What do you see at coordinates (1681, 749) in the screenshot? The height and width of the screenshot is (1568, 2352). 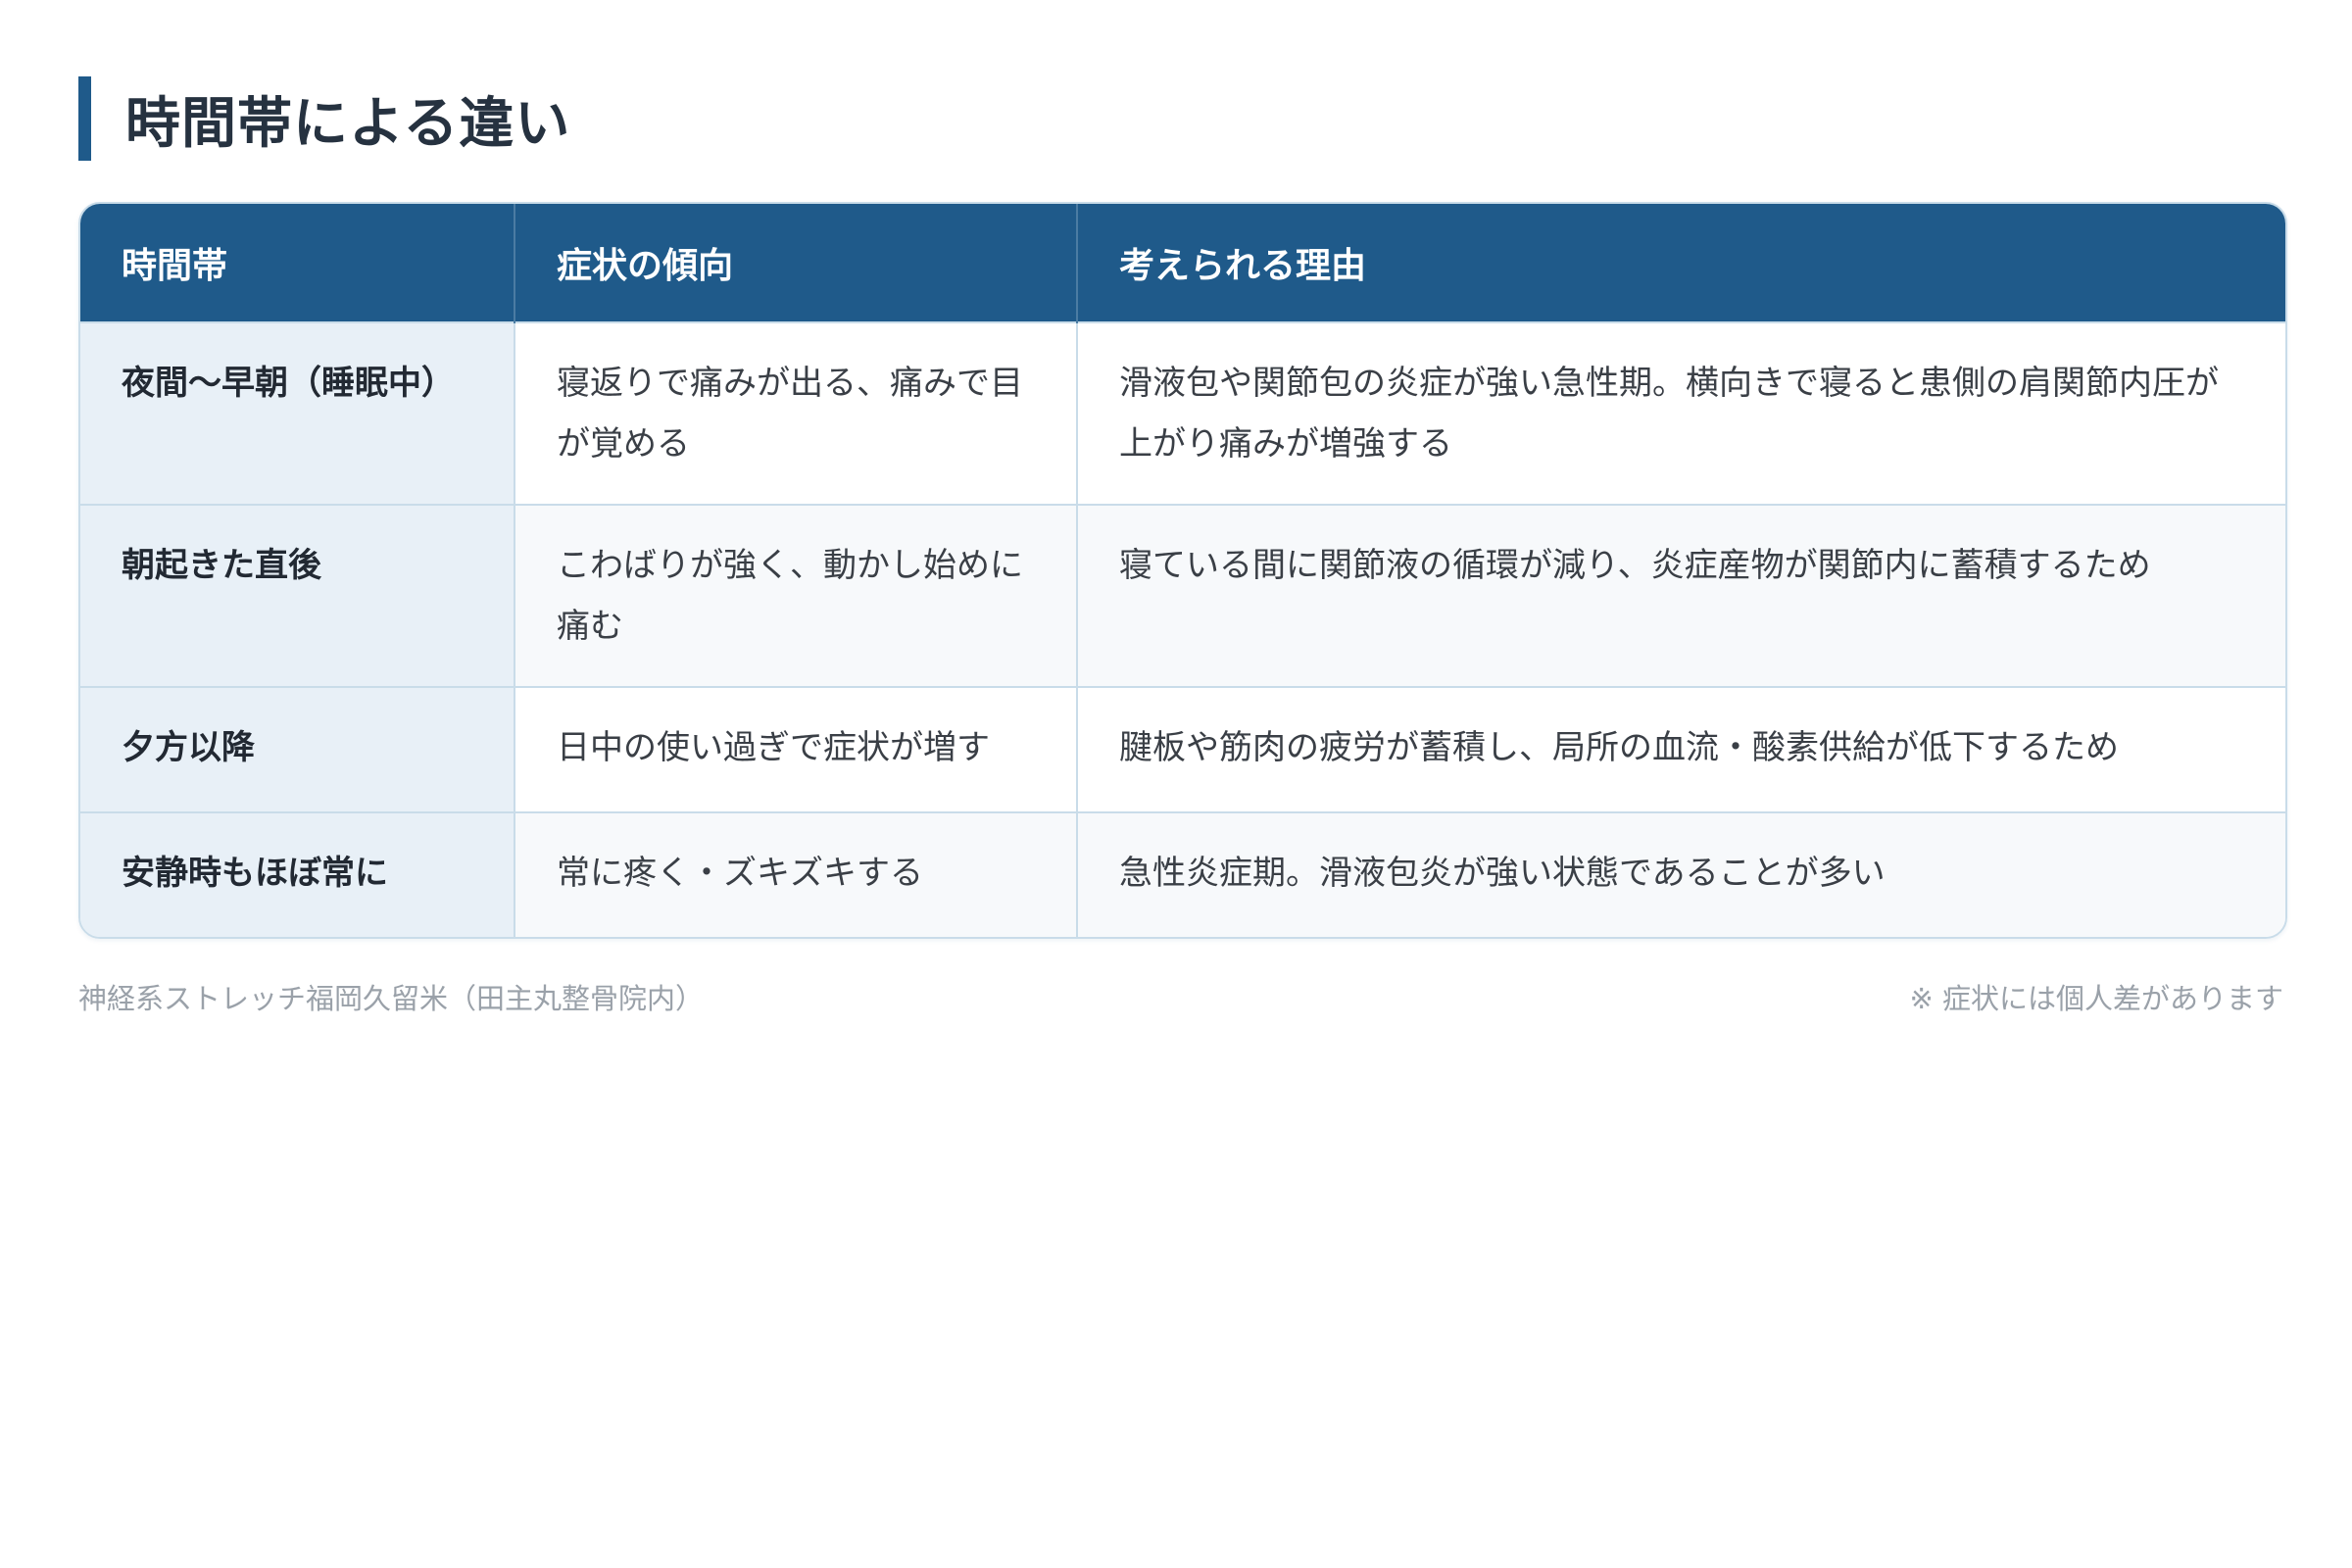 I see `row-reason-cell: 腱板や筋肉の疲労が蓄積し、局所の血流・酸素供給が低下するため` at bounding box center [1681, 749].